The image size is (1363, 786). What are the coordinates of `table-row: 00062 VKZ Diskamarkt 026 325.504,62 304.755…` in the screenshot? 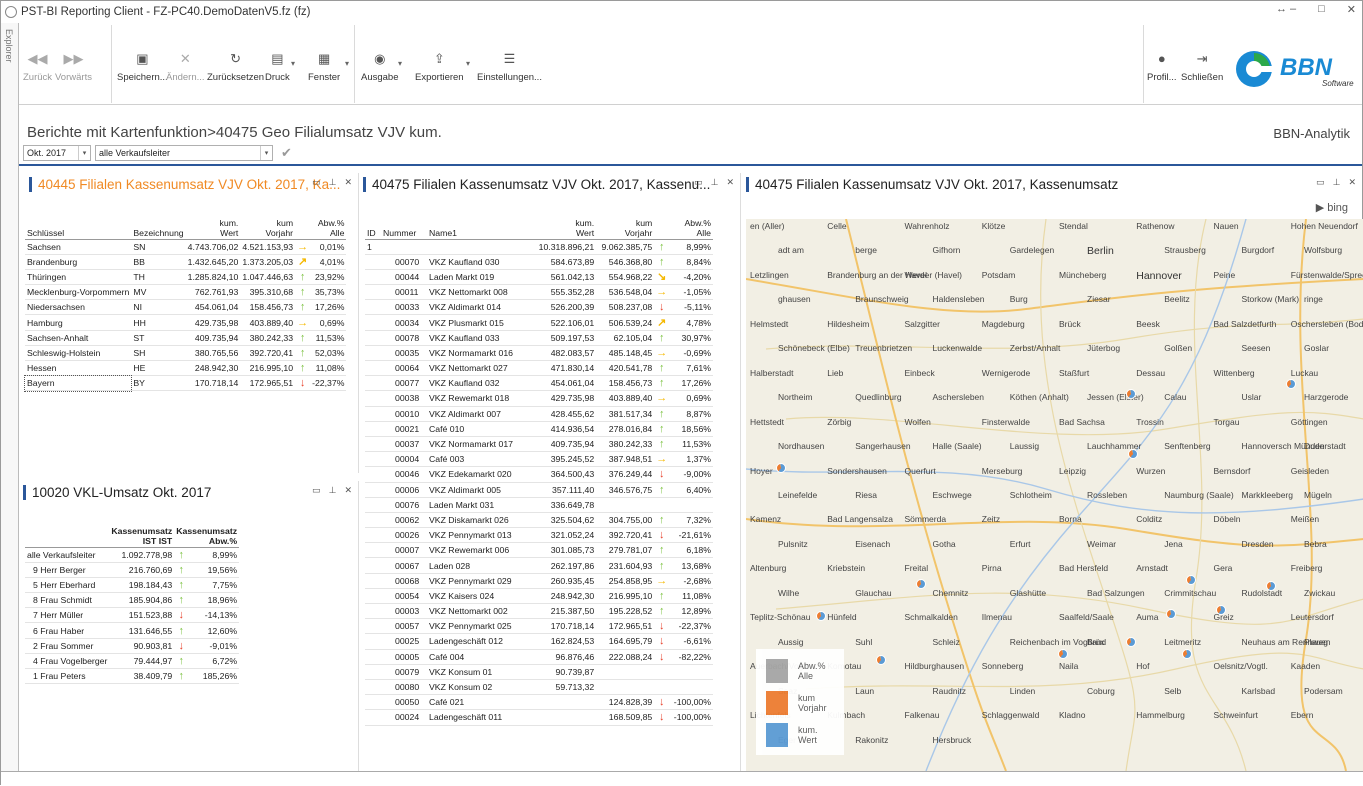 It's located at (539, 520).